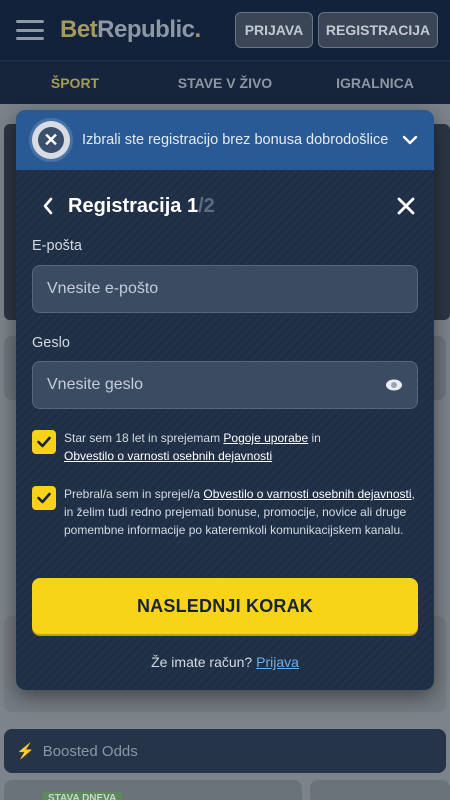 The width and height of the screenshot is (450, 800). Describe the element at coordinates (82, 796) in the screenshot. I see `bet-of-day-tag: STAVA DNEVA` at that location.